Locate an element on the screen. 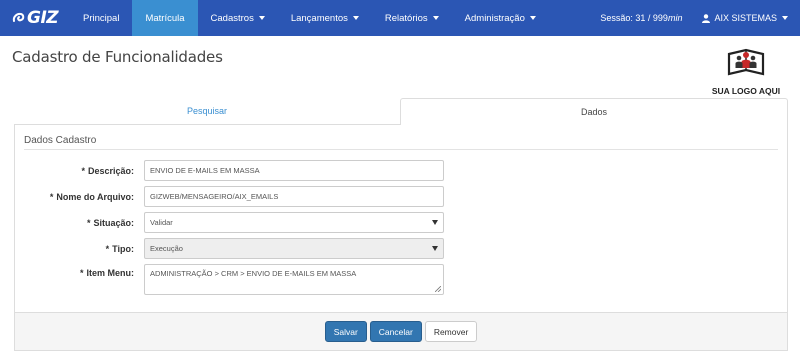 Image resolution: width=800 pixels, height=360 pixels. cancel-button: Cancelar is located at coordinates (395, 331).